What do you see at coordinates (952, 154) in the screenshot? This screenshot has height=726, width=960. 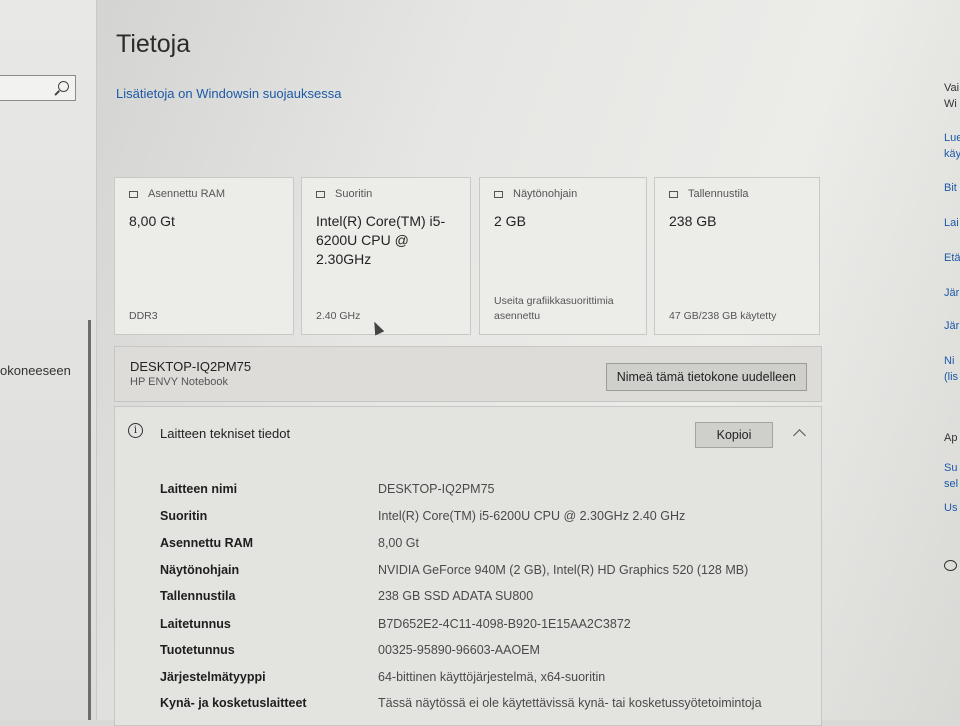 I see `related-link: käy` at bounding box center [952, 154].